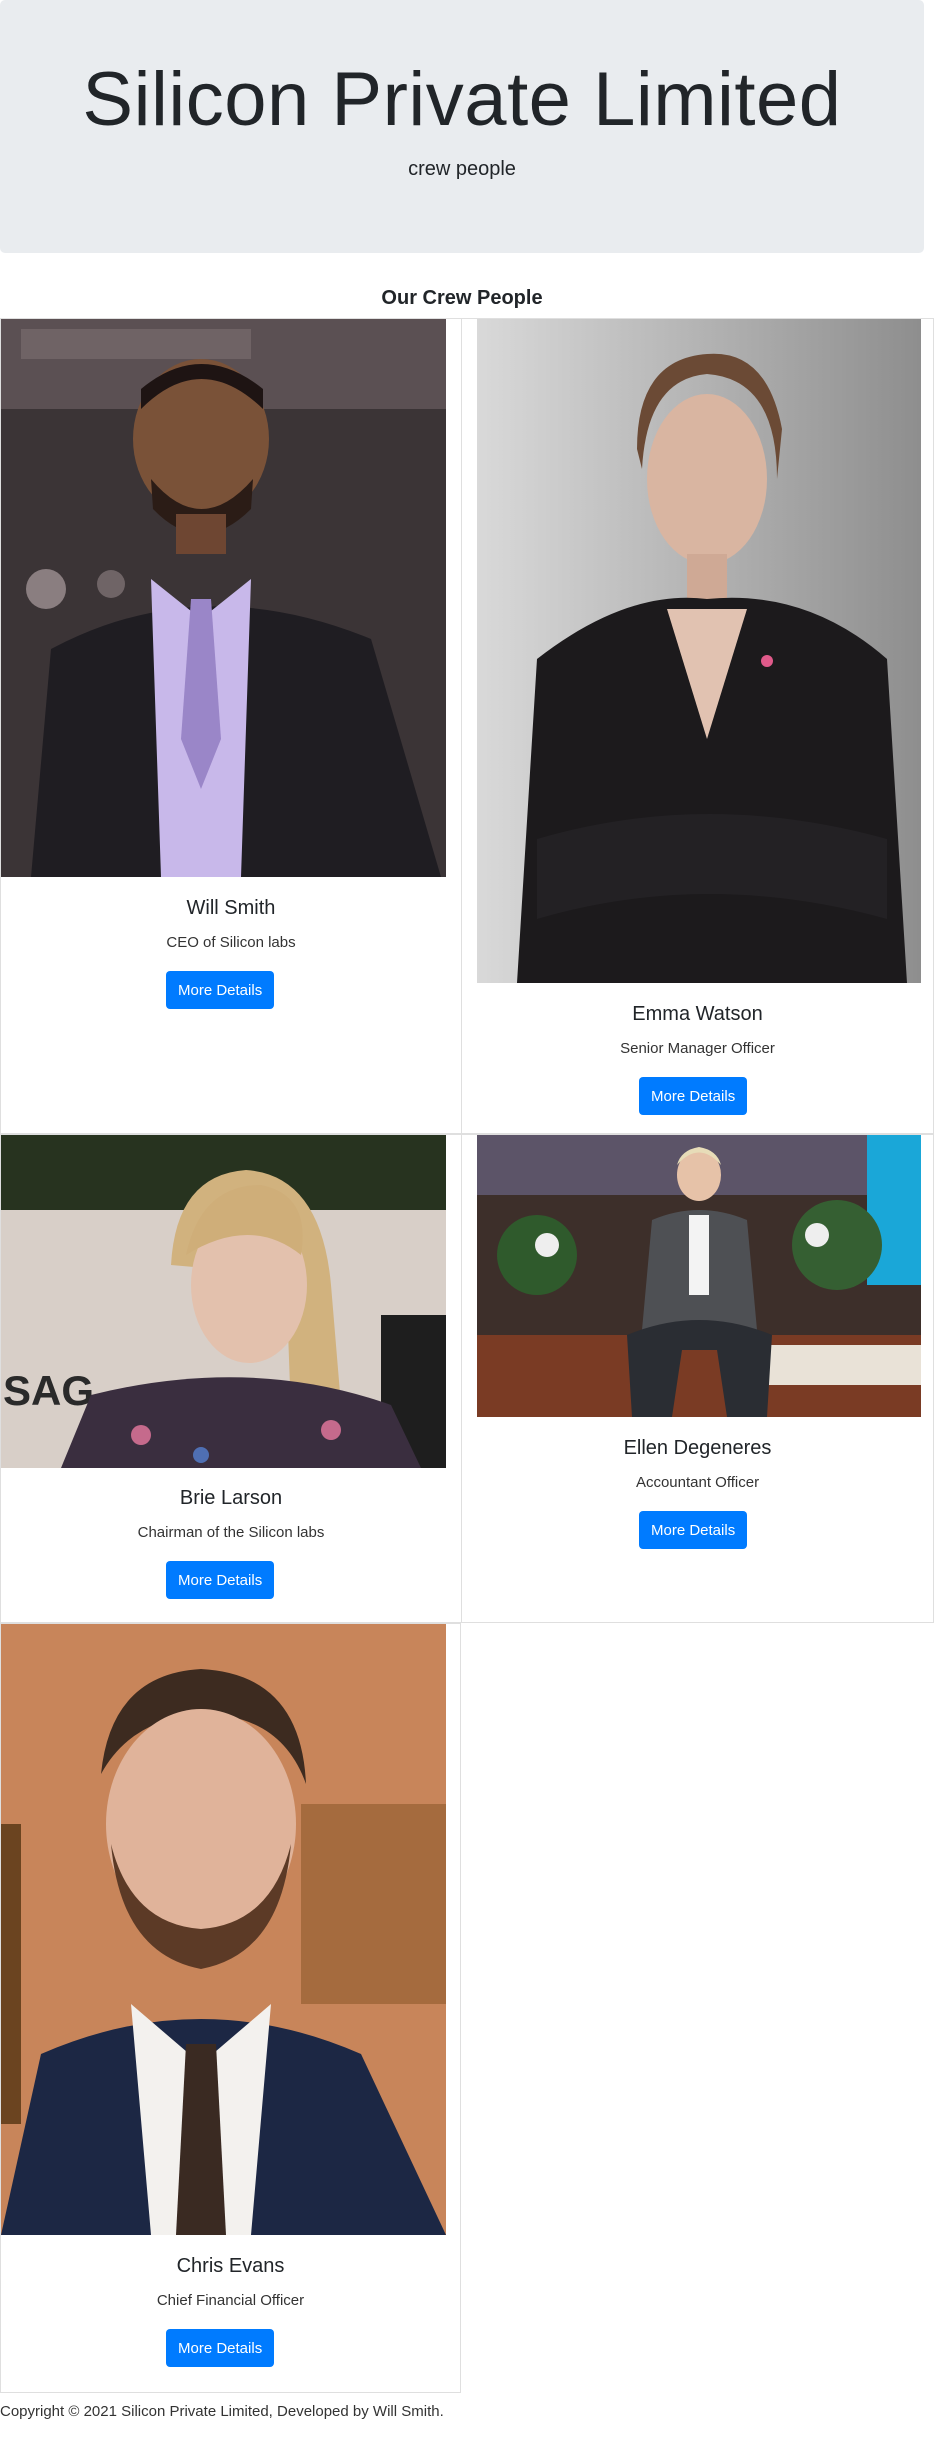  I want to click on crew-name: Ellen Degeneres, so click(697, 1448).